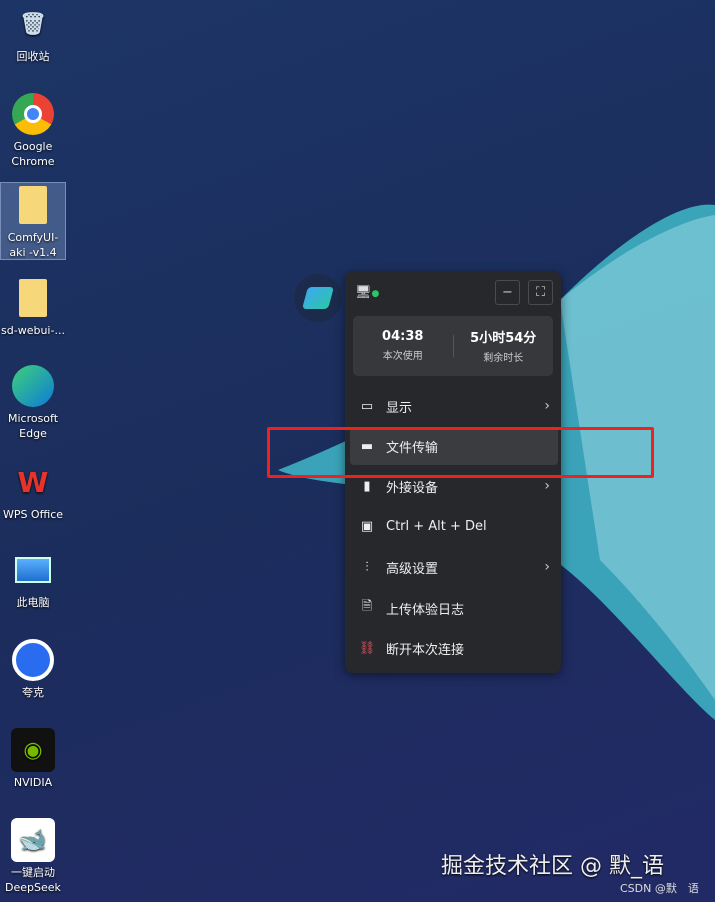 The width and height of the screenshot is (715, 902). What do you see at coordinates (33, 840) in the screenshot?
I see `deepseek-icon: 🐋` at bounding box center [33, 840].